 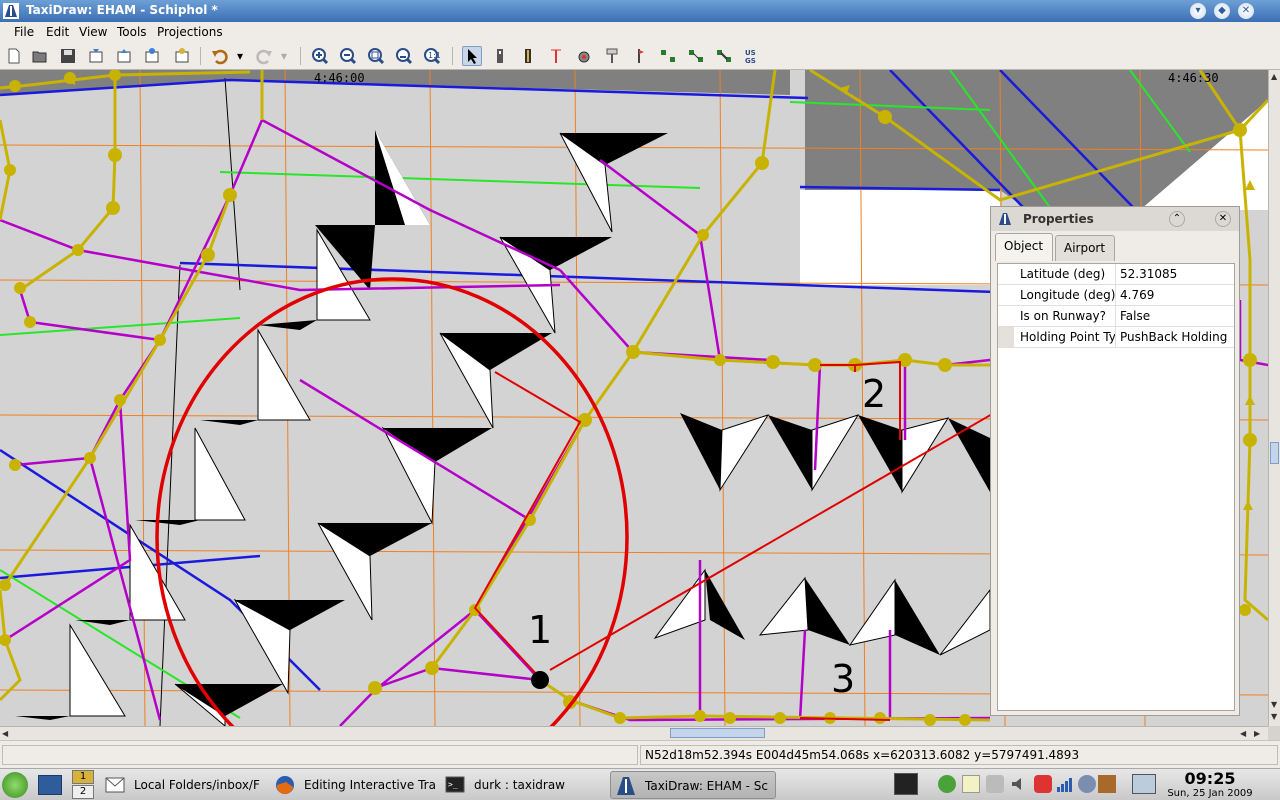 I want to click on status-message, so click(x=320, y=755).